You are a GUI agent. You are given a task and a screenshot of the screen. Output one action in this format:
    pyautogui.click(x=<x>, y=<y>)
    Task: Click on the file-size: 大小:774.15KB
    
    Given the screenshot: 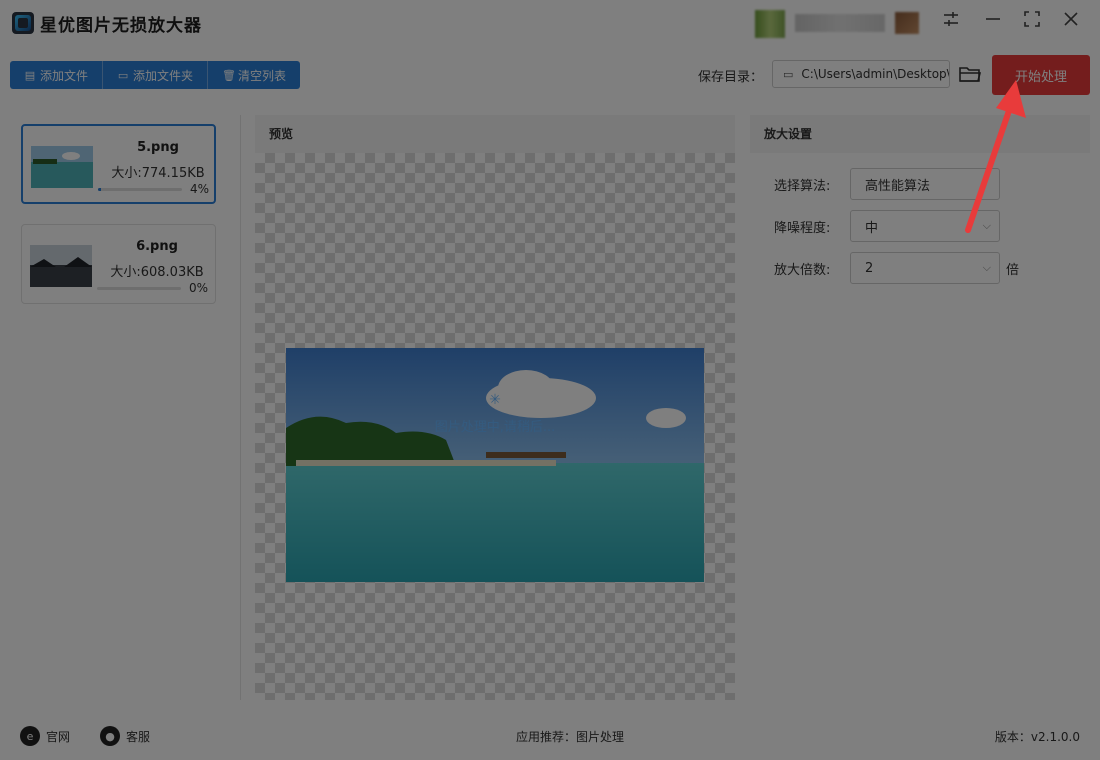 What is the action you would take?
    pyautogui.click(x=158, y=173)
    